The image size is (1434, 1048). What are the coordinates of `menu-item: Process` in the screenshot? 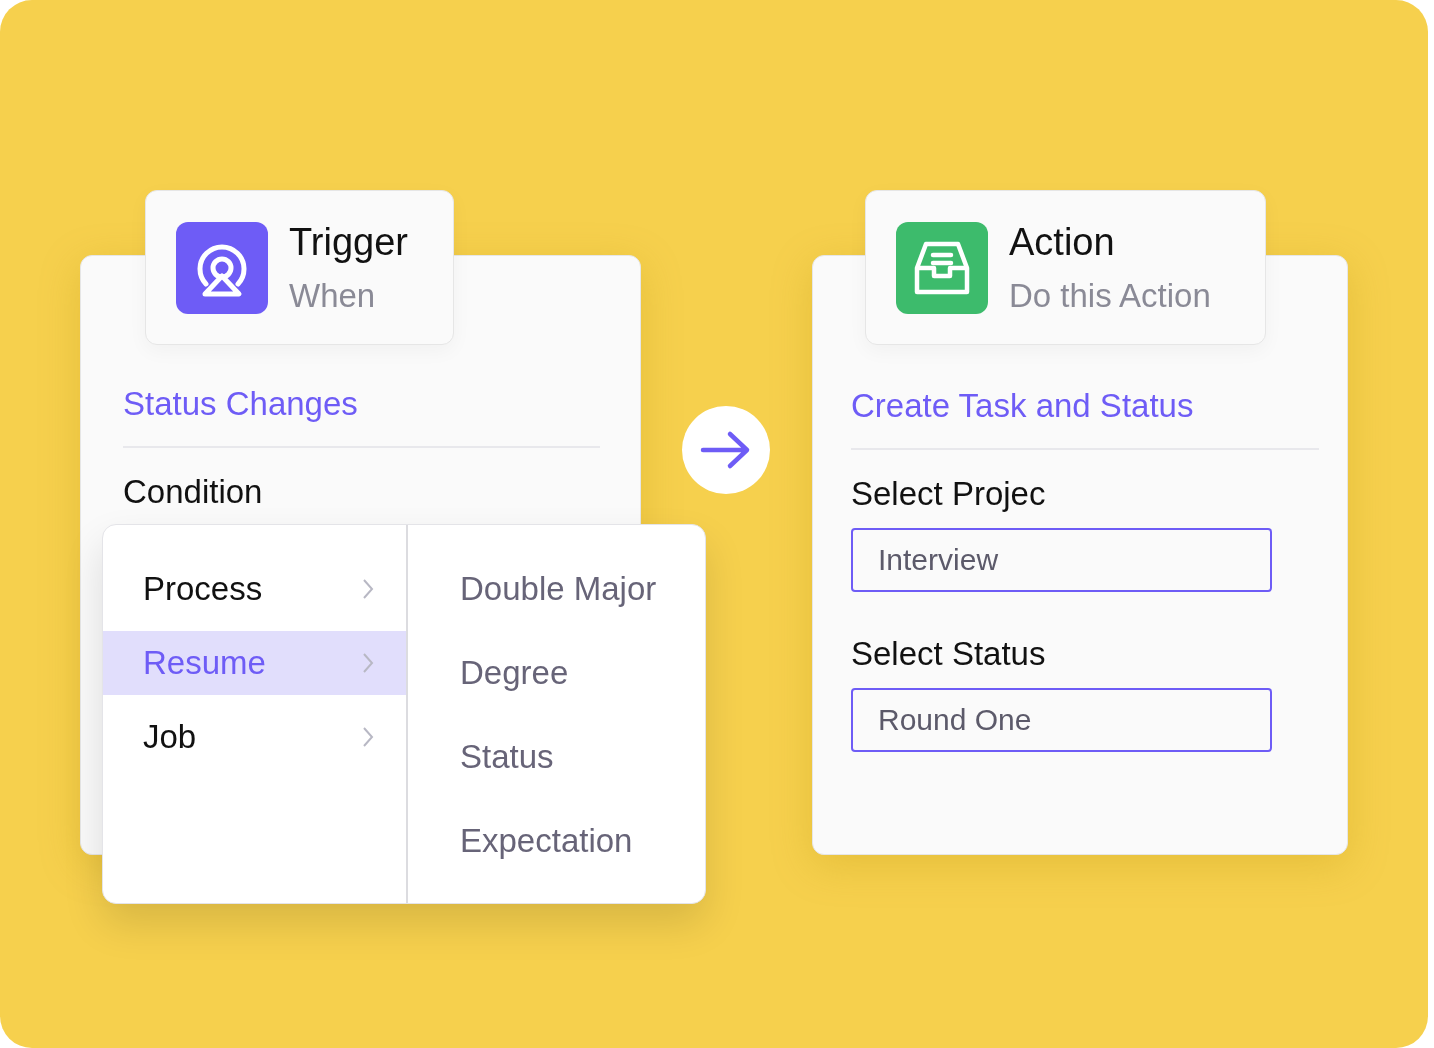 It's located at (254, 589).